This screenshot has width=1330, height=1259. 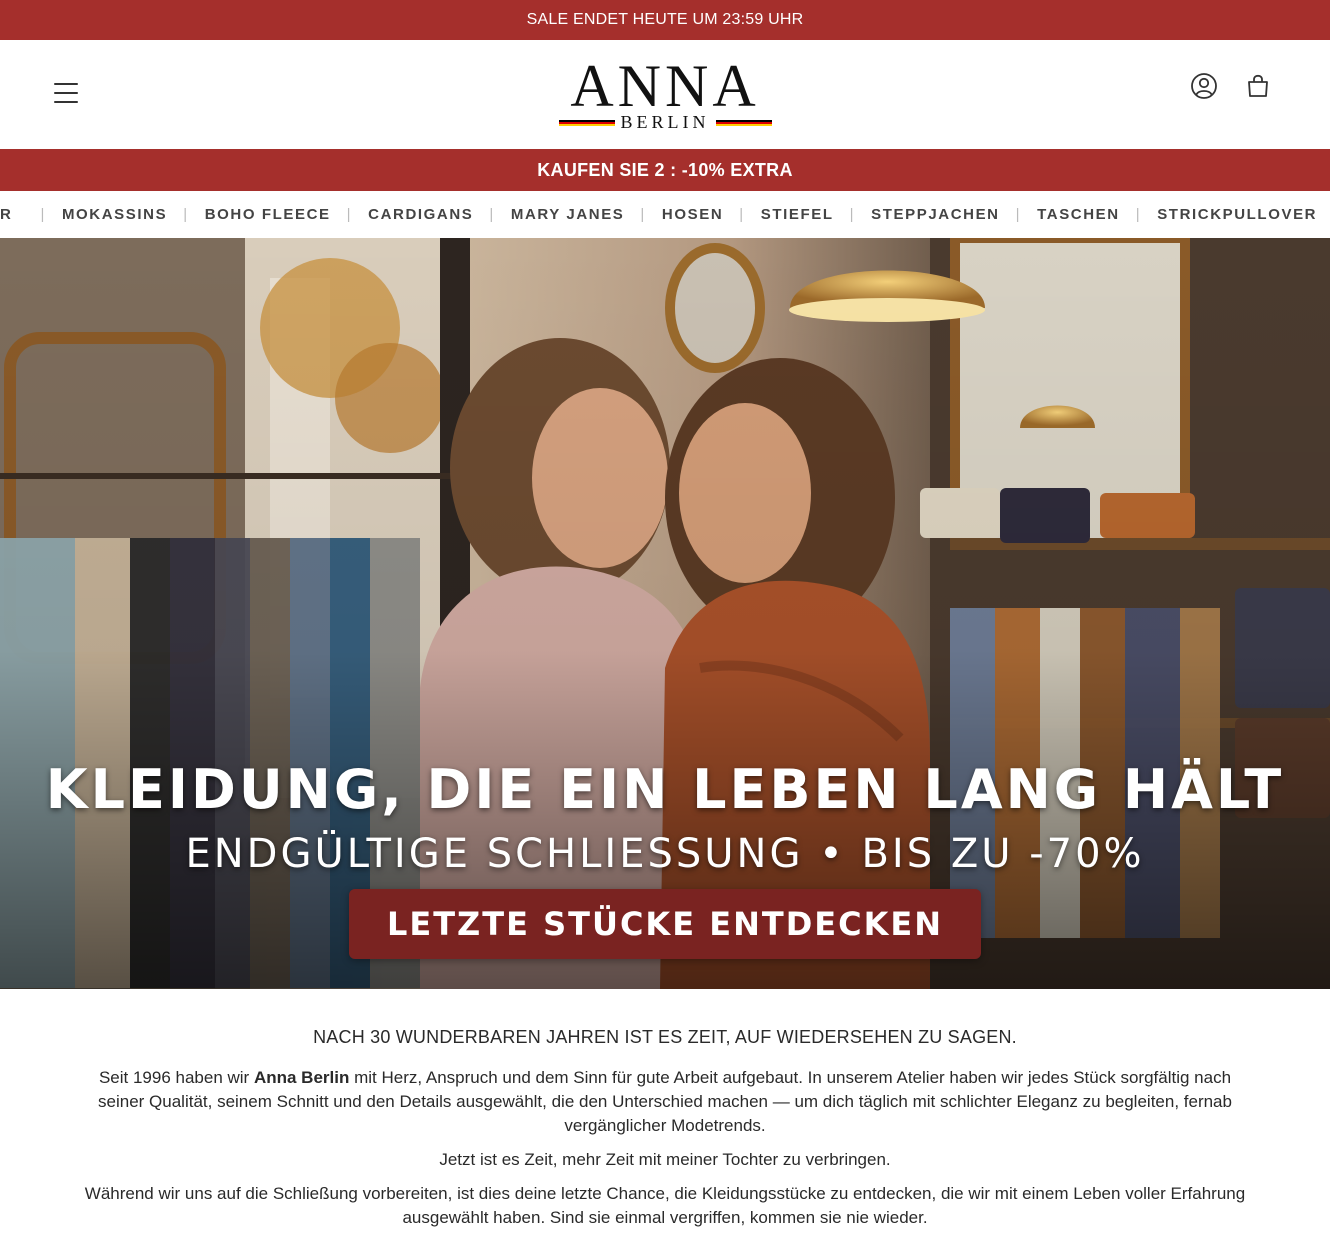 I want to click on shopping-bag-icon, so click(x=1258, y=86).